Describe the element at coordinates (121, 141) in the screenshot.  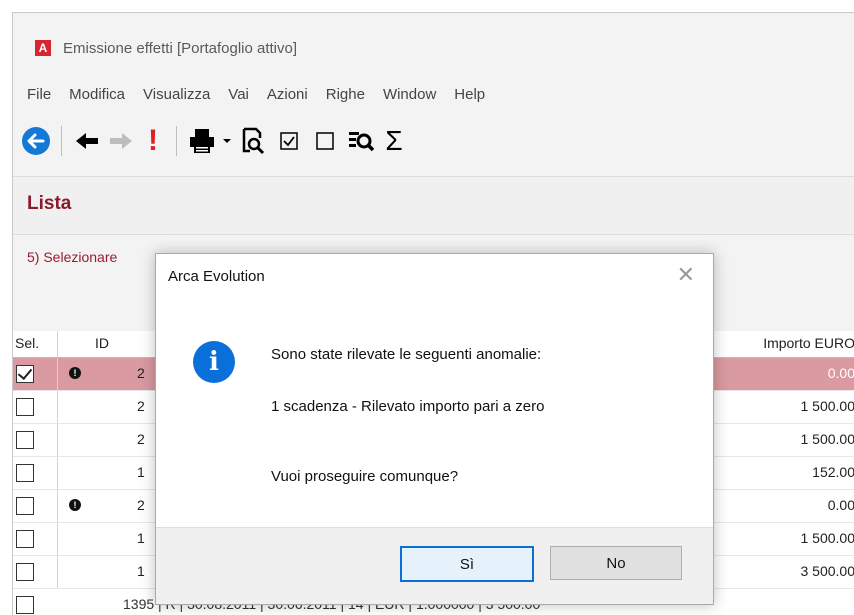
I see `arrow-right-icon` at that location.